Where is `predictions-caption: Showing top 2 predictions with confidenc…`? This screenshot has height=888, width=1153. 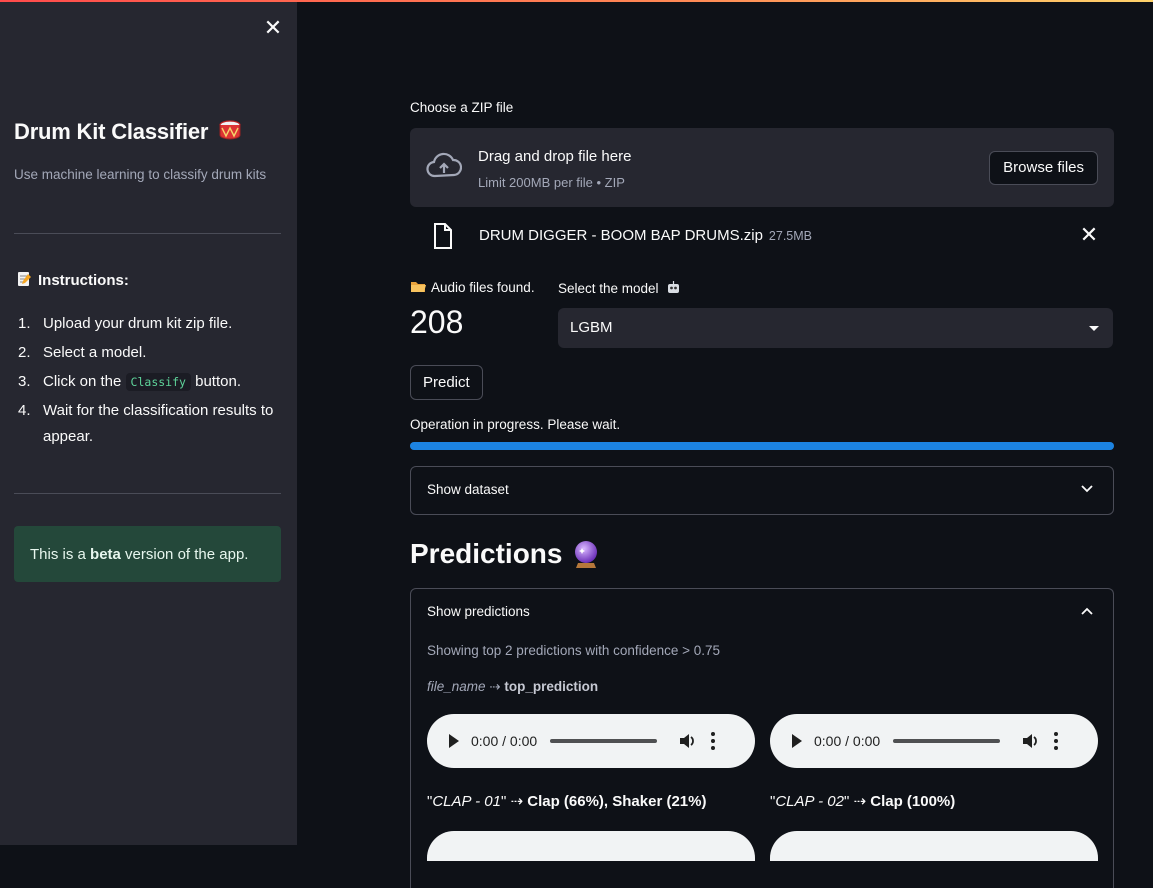 predictions-caption: Showing top 2 predictions with confidenc… is located at coordinates (574, 650).